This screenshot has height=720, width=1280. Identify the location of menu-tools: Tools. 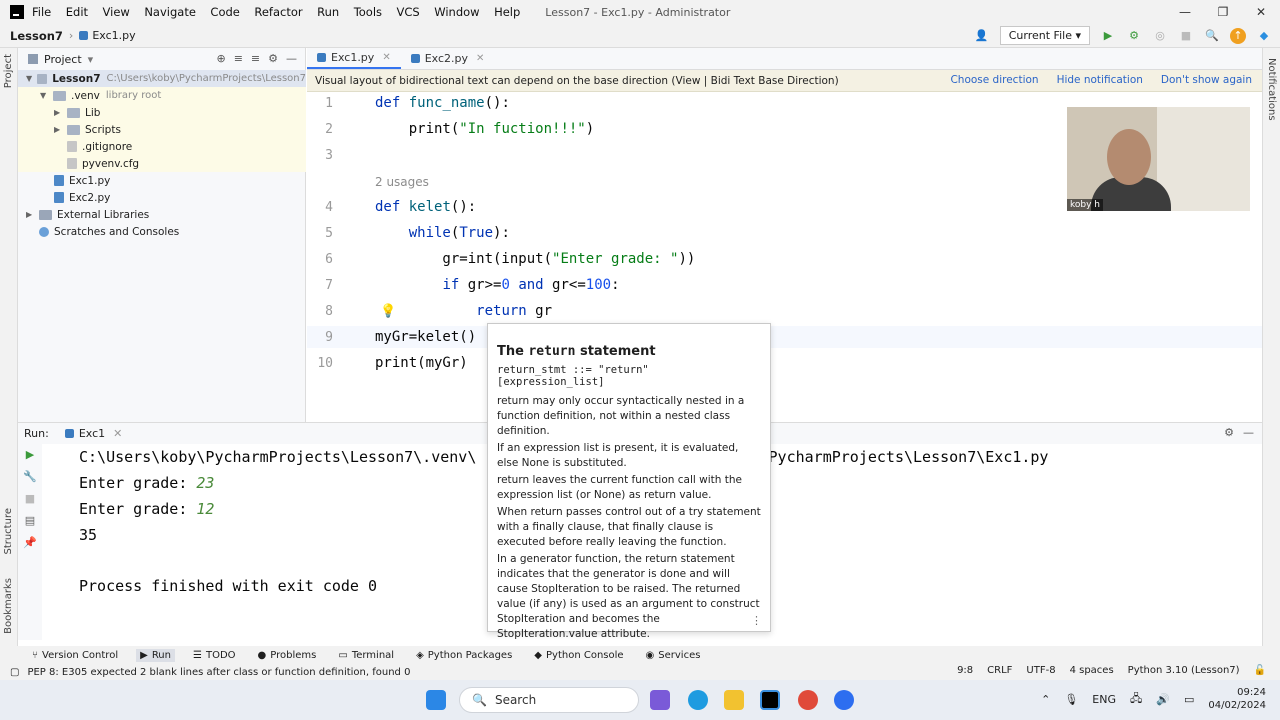
(368, 12).